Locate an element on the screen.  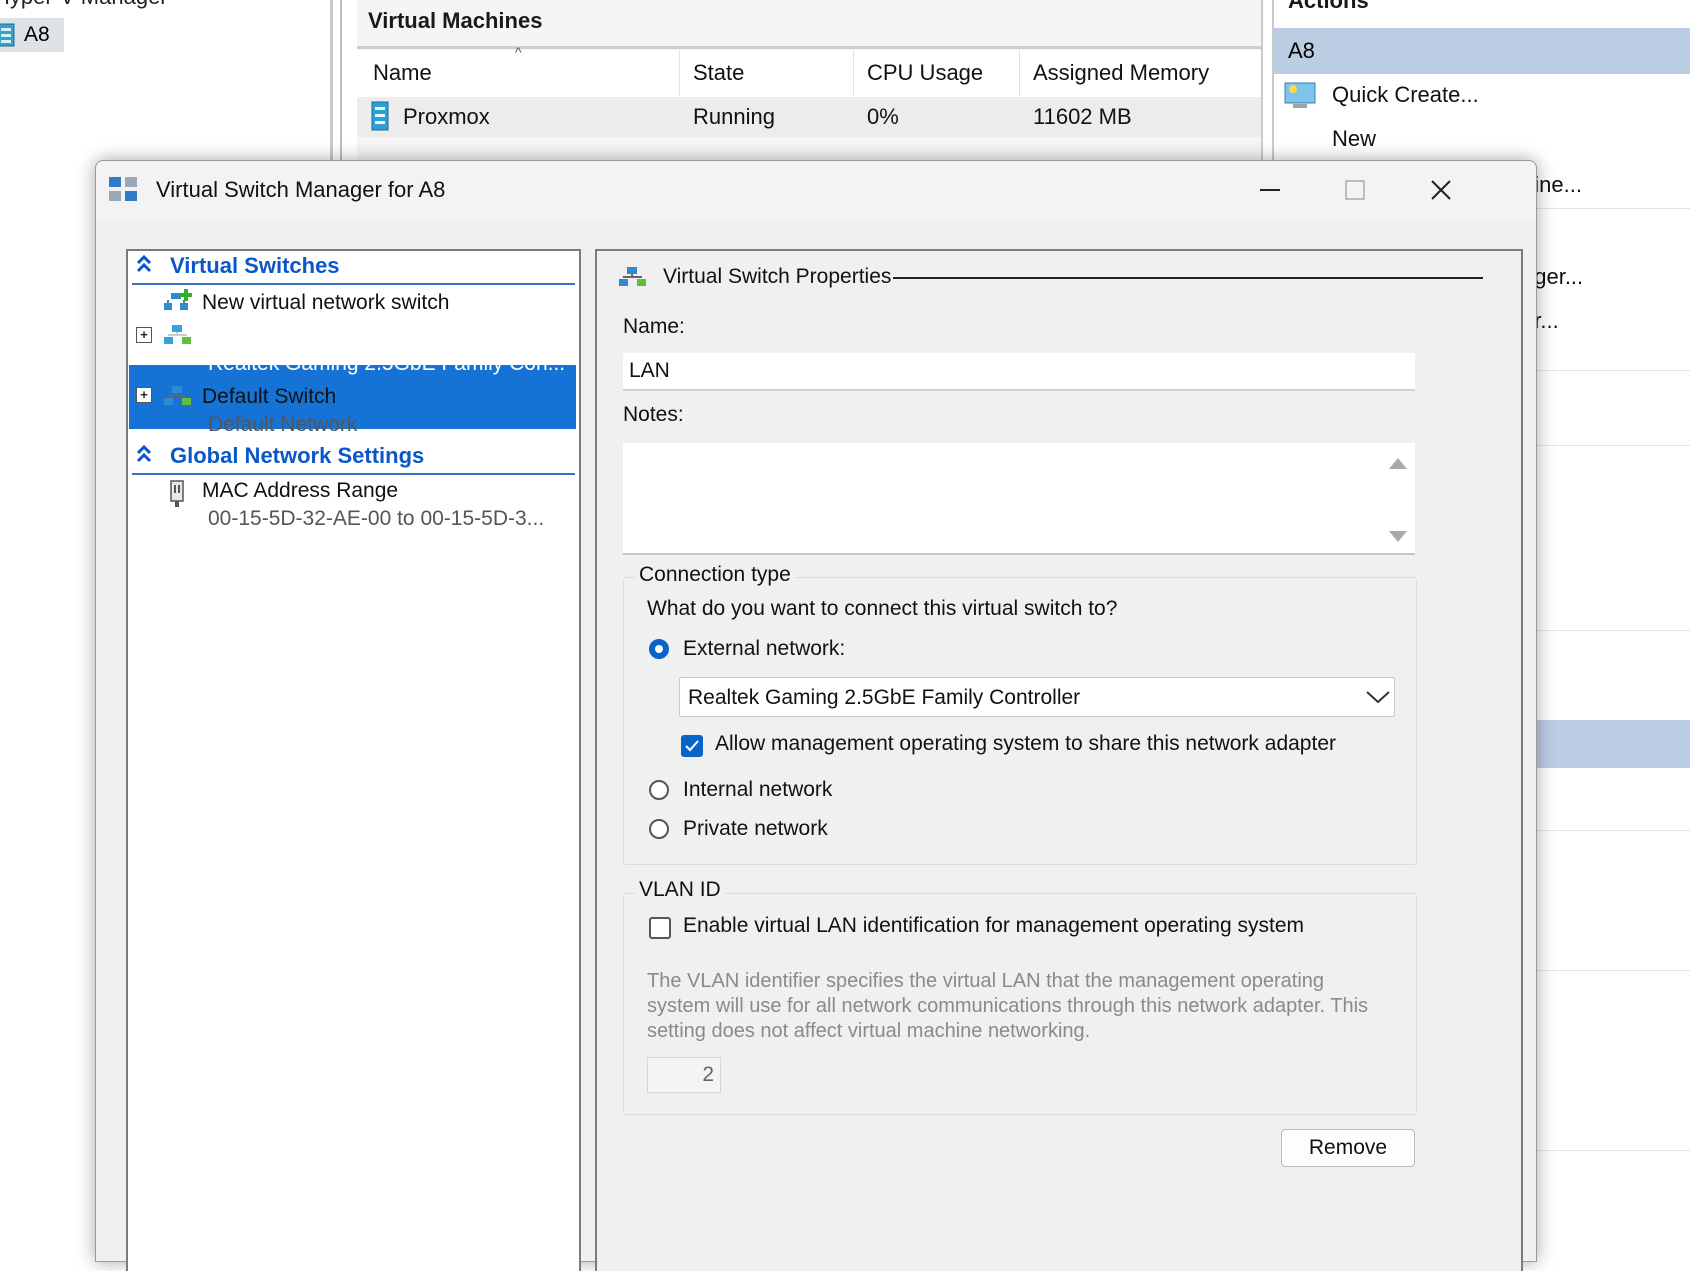
private-network-radio is located at coordinates (659, 829).